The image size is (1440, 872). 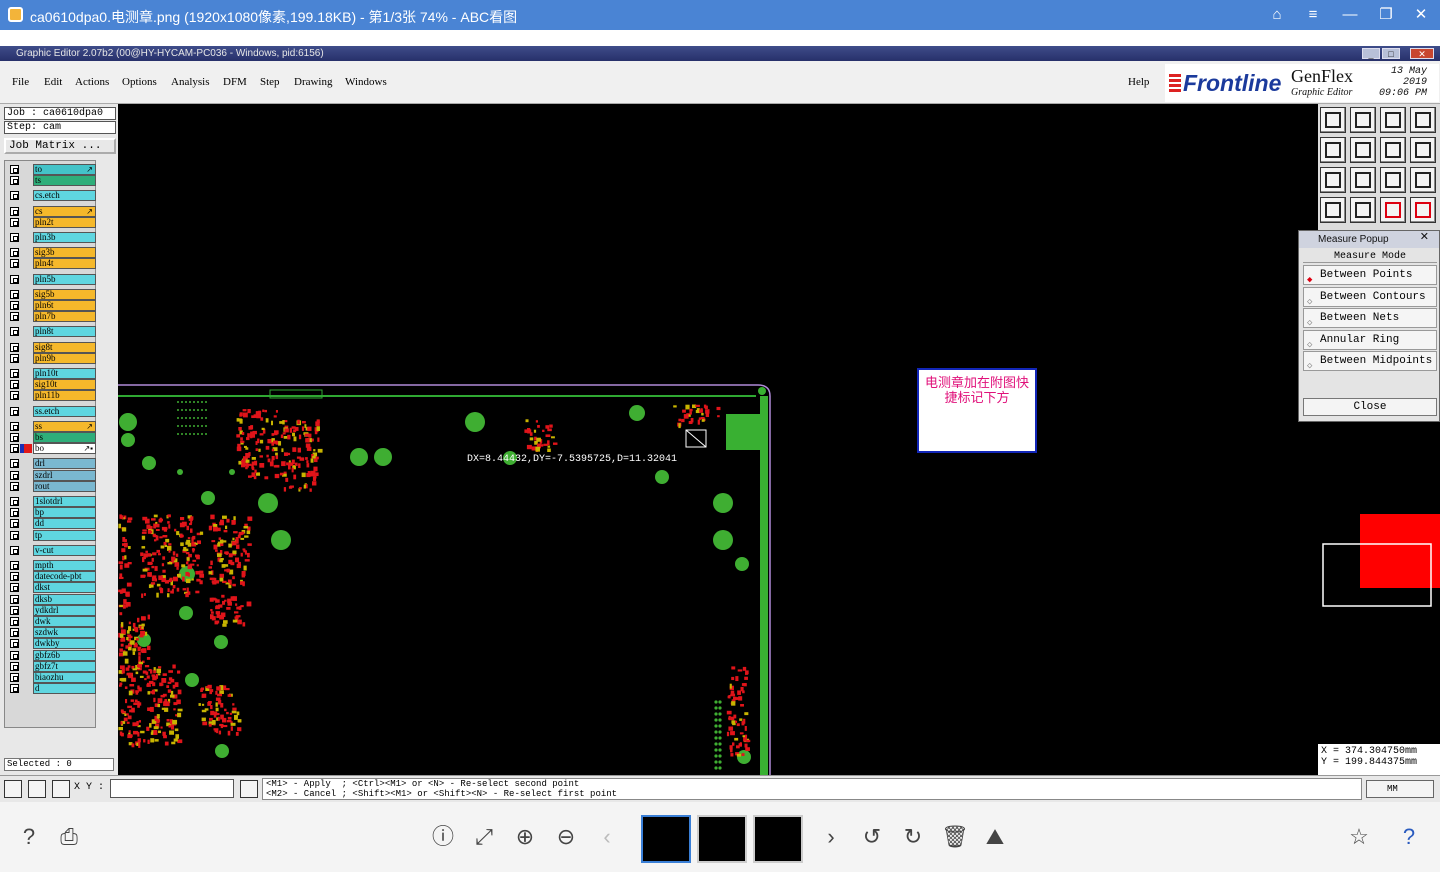 I want to click on layer-label: pln3b, so click(x=64, y=237).